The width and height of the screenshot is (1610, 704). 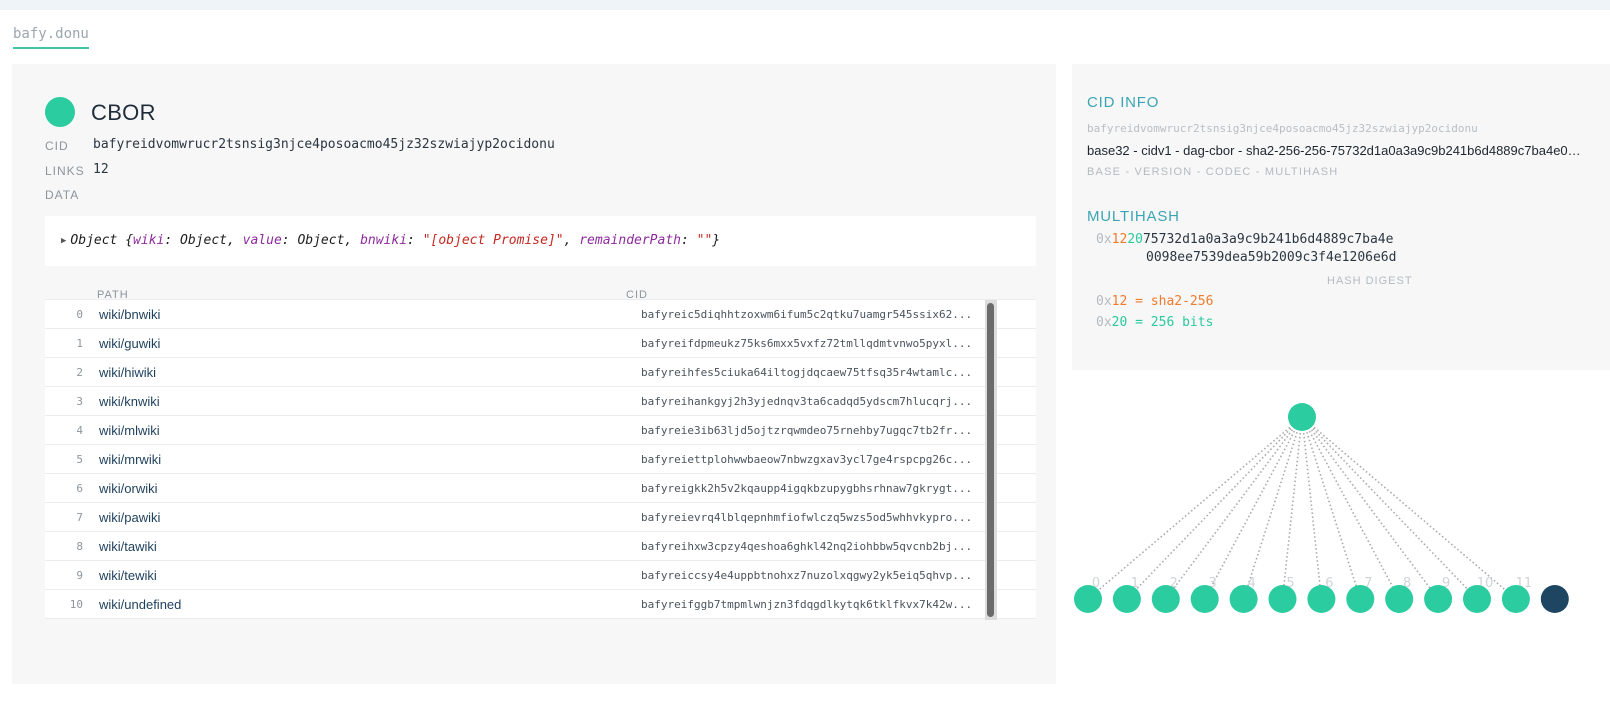 I want to click on links-label: LINKS, so click(x=65, y=171).